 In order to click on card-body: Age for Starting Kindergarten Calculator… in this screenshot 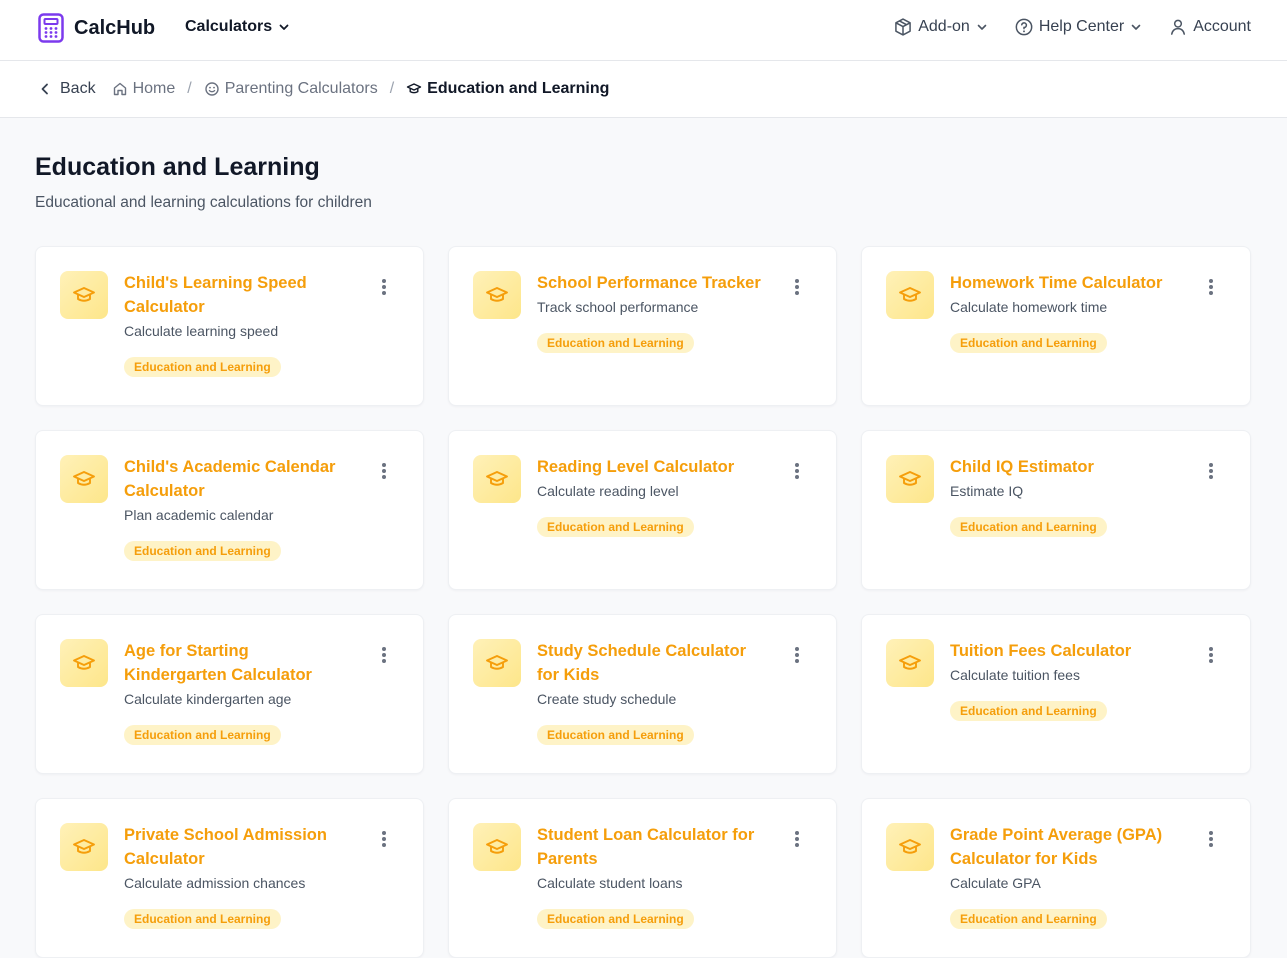, I will do `click(239, 692)`.